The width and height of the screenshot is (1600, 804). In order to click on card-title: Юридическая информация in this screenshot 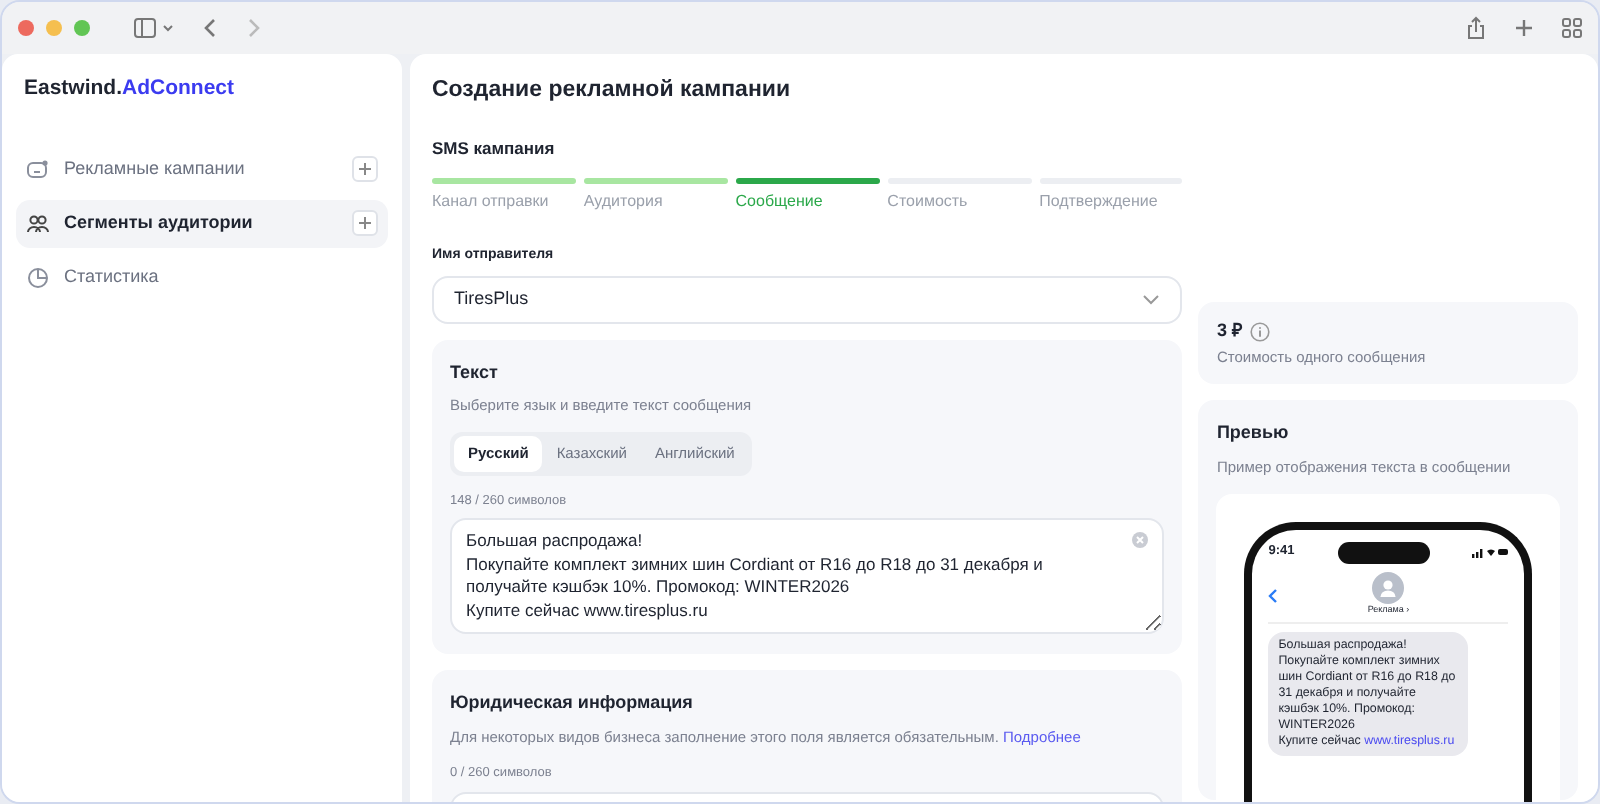, I will do `click(572, 703)`.